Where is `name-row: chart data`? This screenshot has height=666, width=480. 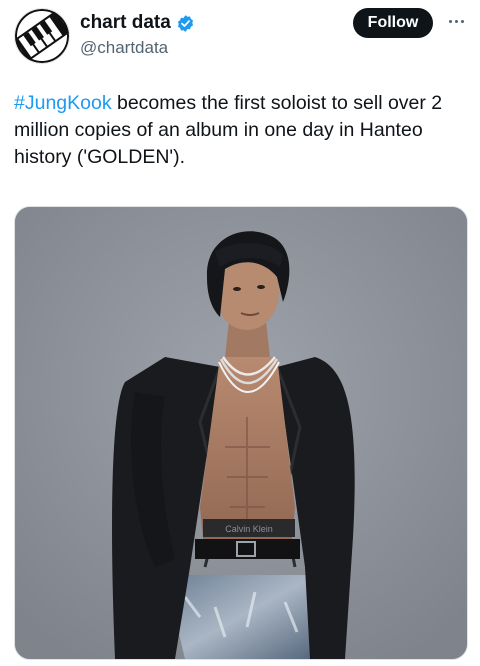 name-row: chart data is located at coordinates (137, 23).